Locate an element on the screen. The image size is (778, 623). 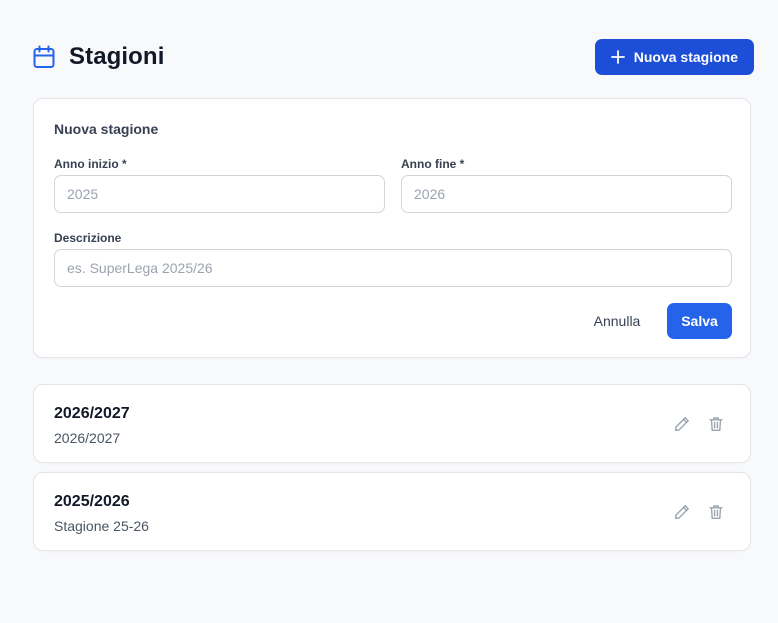
page-header: Stagioni Nuova stagione is located at coordinates (393, 57).